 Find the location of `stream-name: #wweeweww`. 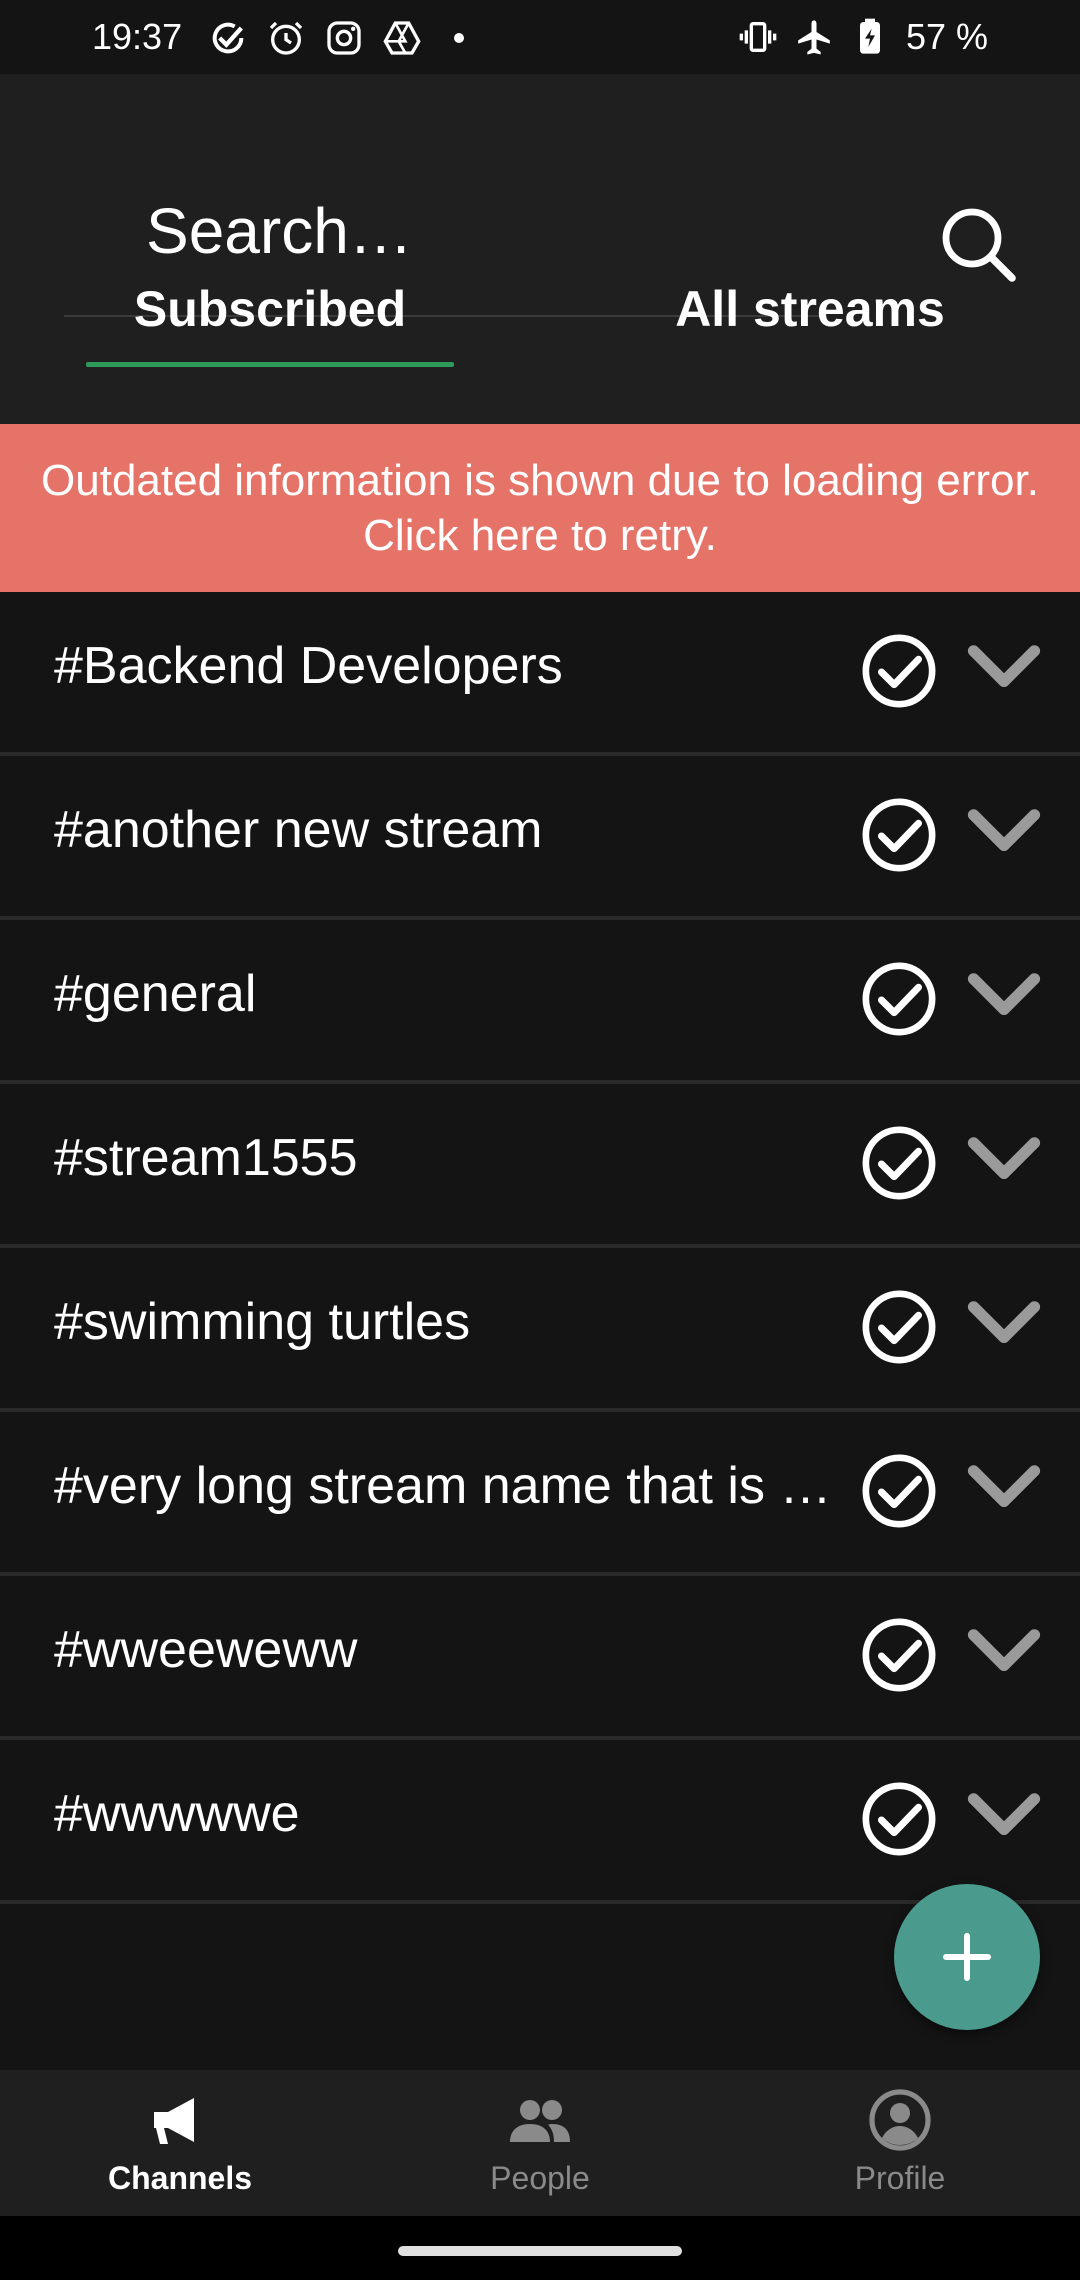

stream-name: #wweeweww is located at coordinates (206, 1650).